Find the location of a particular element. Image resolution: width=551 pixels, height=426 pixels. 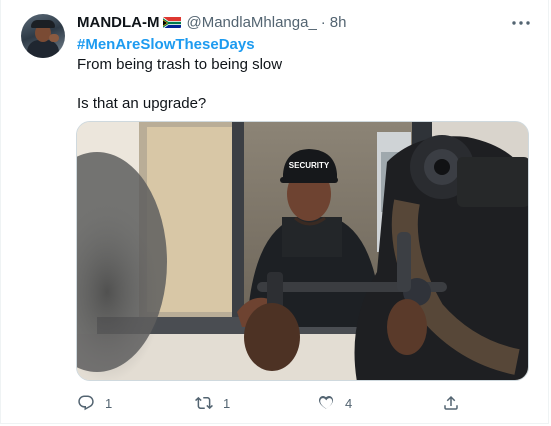

tweet-text-line-1: From being trash to being slow is located at coordinates (180, 64).